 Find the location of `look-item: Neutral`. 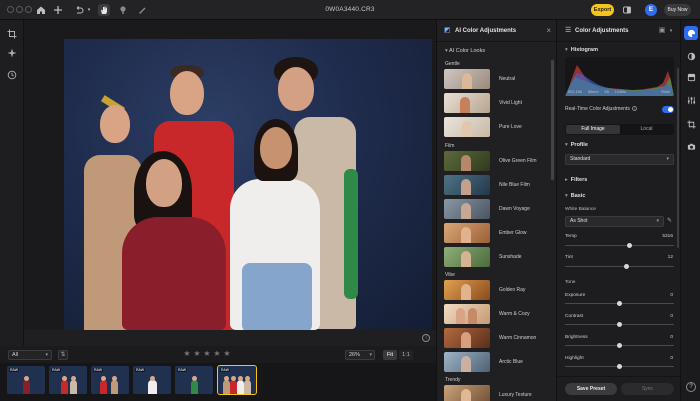

look-item: Neutral is located at coordinates (498, 79).